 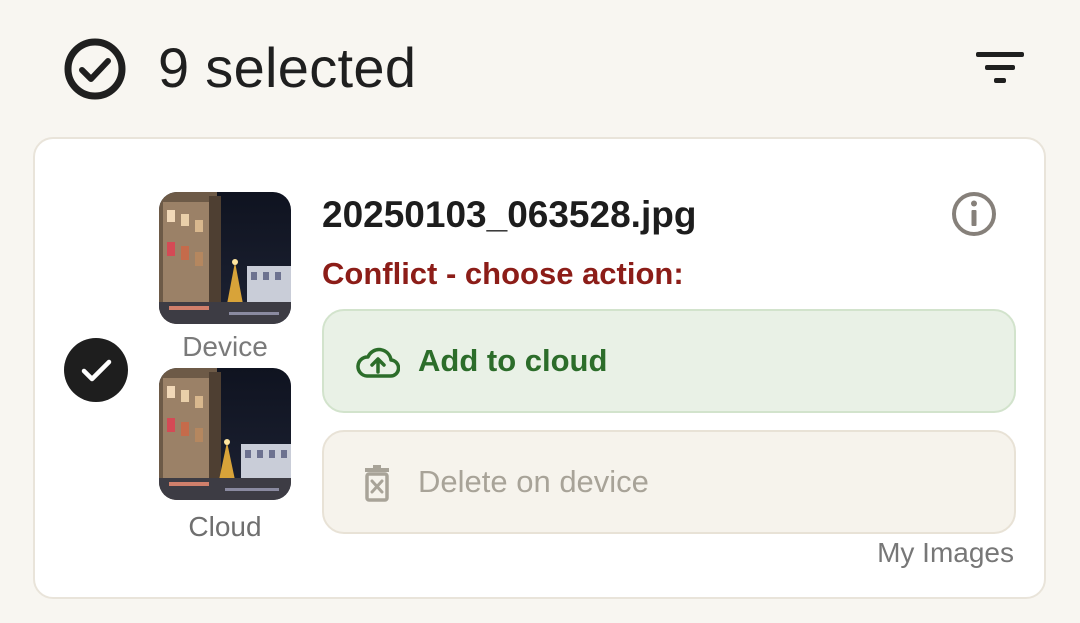 What do you see at coordinates (377, 483) in the screenshot?
I see `delete-icon` at bounding box center [377, 483].